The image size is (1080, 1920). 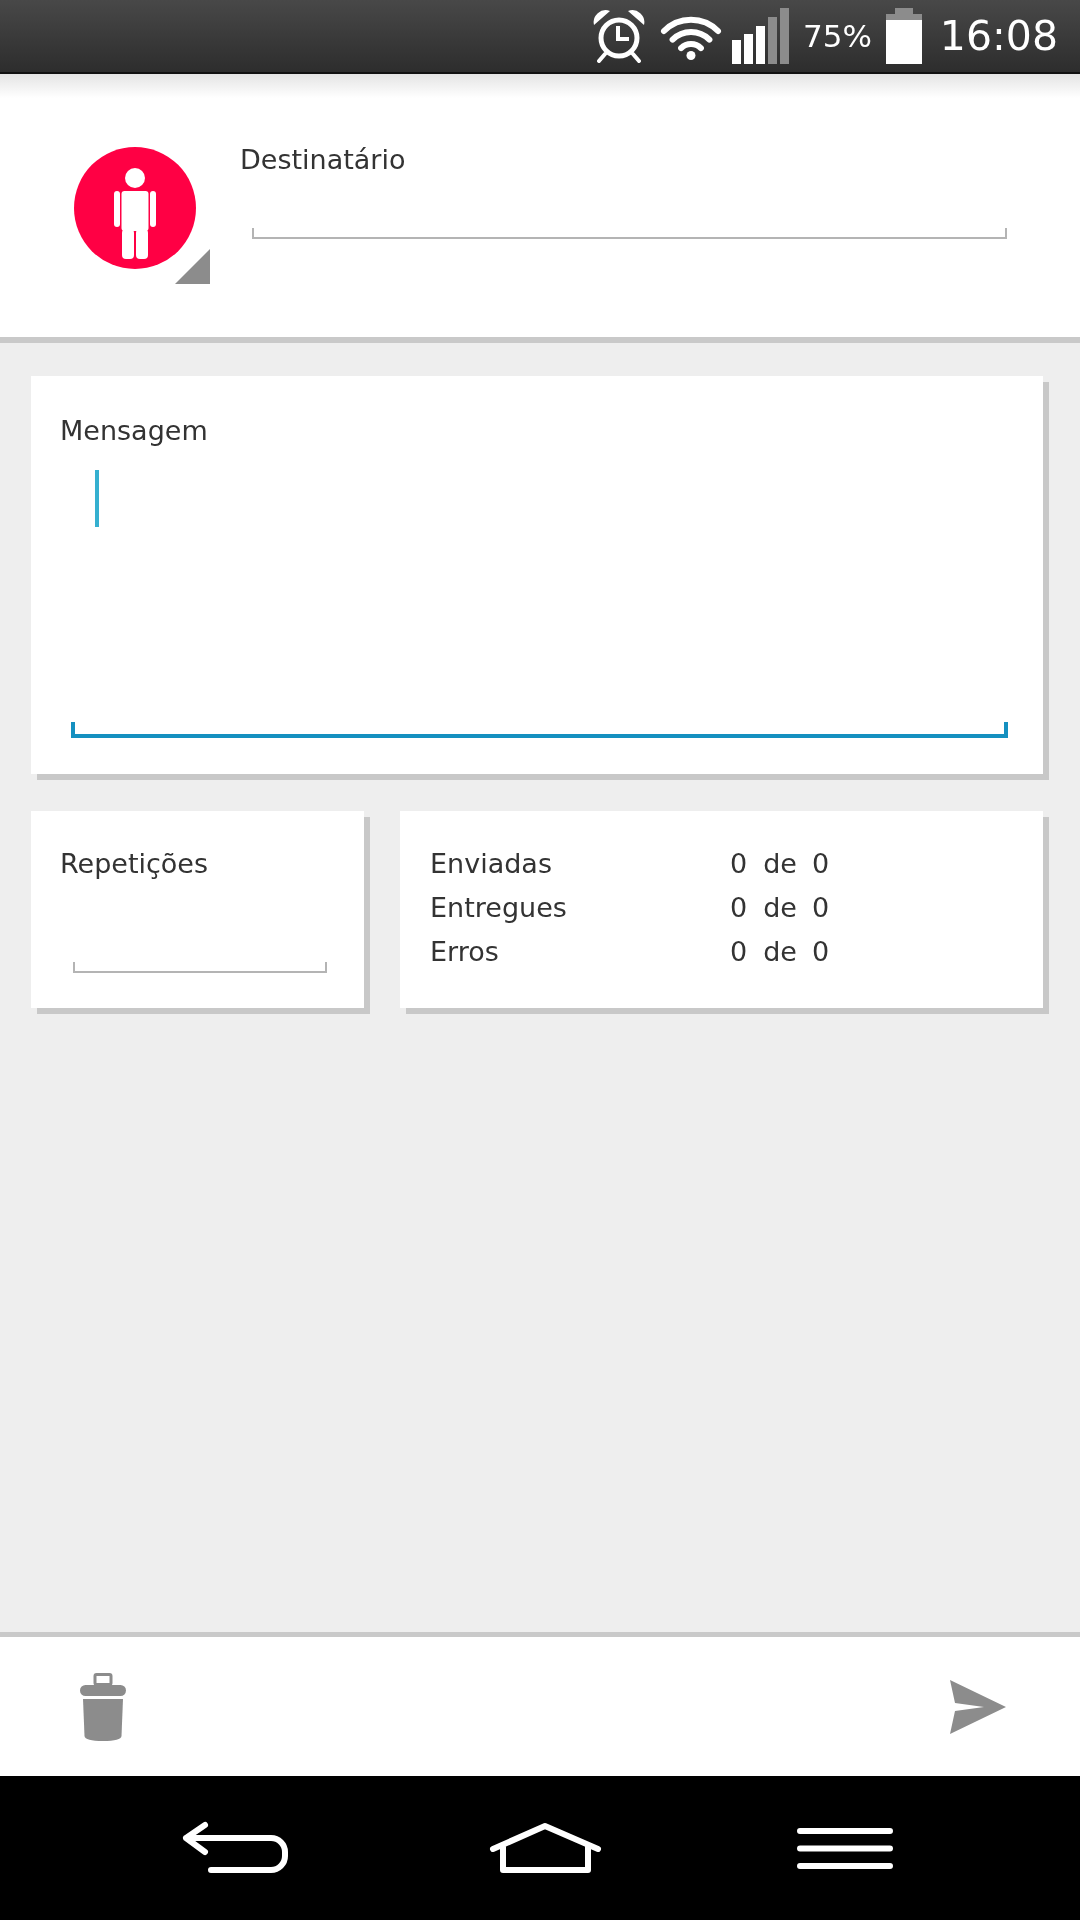 I want to click on message-label: Mensagem, so click(x=134, y=431).